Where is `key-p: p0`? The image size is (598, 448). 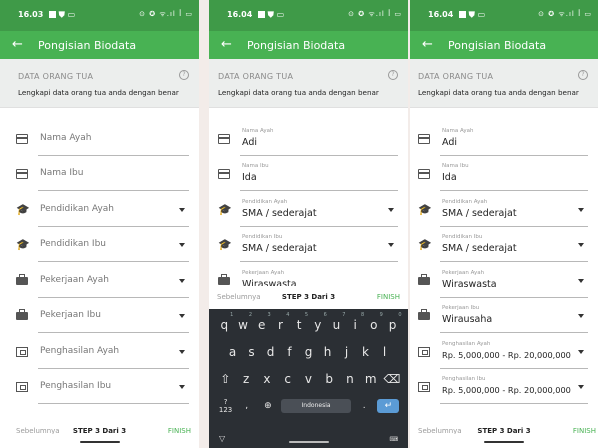
key-p: p0 is located at coordinates (393, 322).